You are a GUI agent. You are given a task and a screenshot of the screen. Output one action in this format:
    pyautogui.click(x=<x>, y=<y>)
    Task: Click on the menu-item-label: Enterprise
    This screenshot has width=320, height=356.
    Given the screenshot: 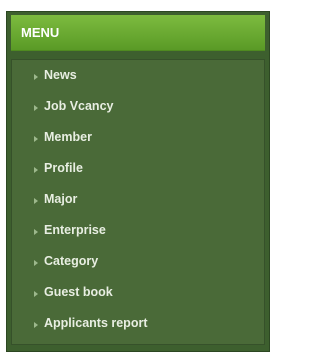 What is the action you would take?
    pyautogui.click(x=75, y=230)
    